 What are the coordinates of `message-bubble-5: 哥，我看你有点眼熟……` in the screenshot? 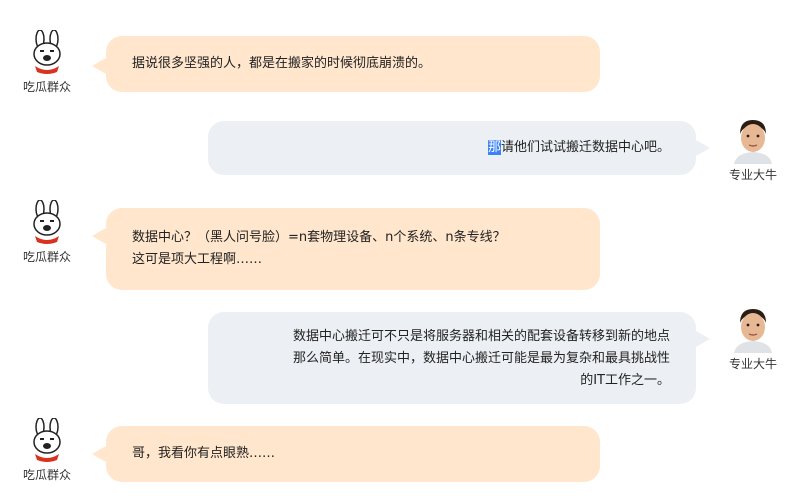 It's located at (353, 454).